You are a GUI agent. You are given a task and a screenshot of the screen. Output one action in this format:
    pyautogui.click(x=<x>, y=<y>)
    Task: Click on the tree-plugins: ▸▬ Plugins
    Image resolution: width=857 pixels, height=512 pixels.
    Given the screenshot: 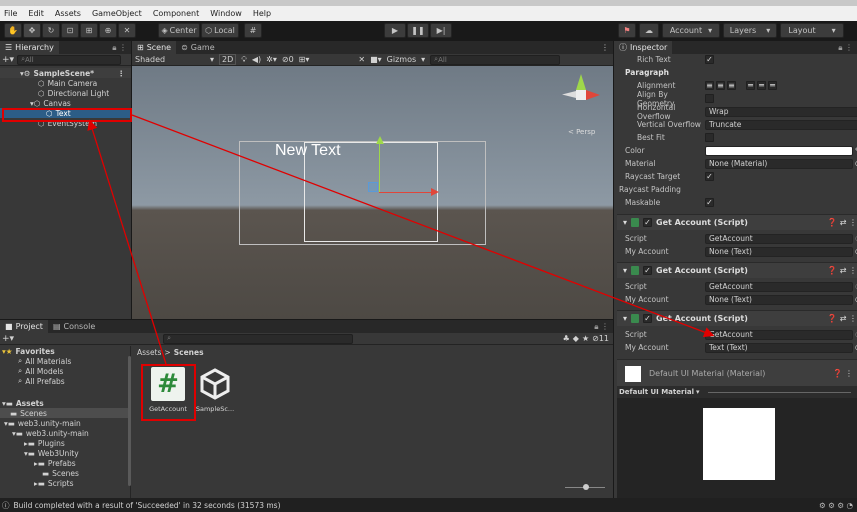 What is the action you would take?
    pyautogui.click(x=32, y=443)
    